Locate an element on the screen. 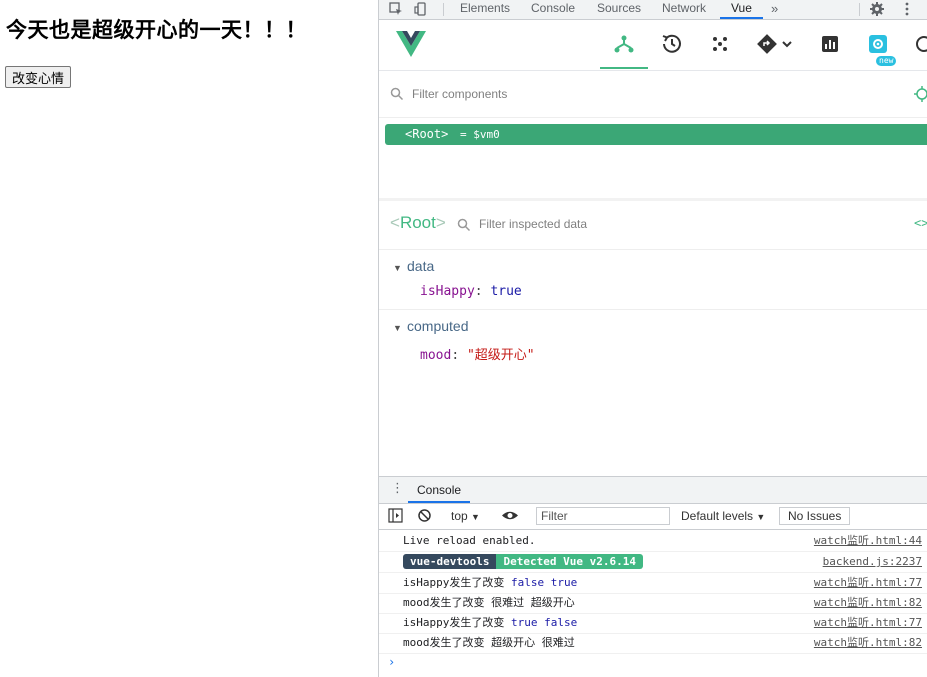  change-mood-button: 改变心情 is located at coordinates (38, 77).